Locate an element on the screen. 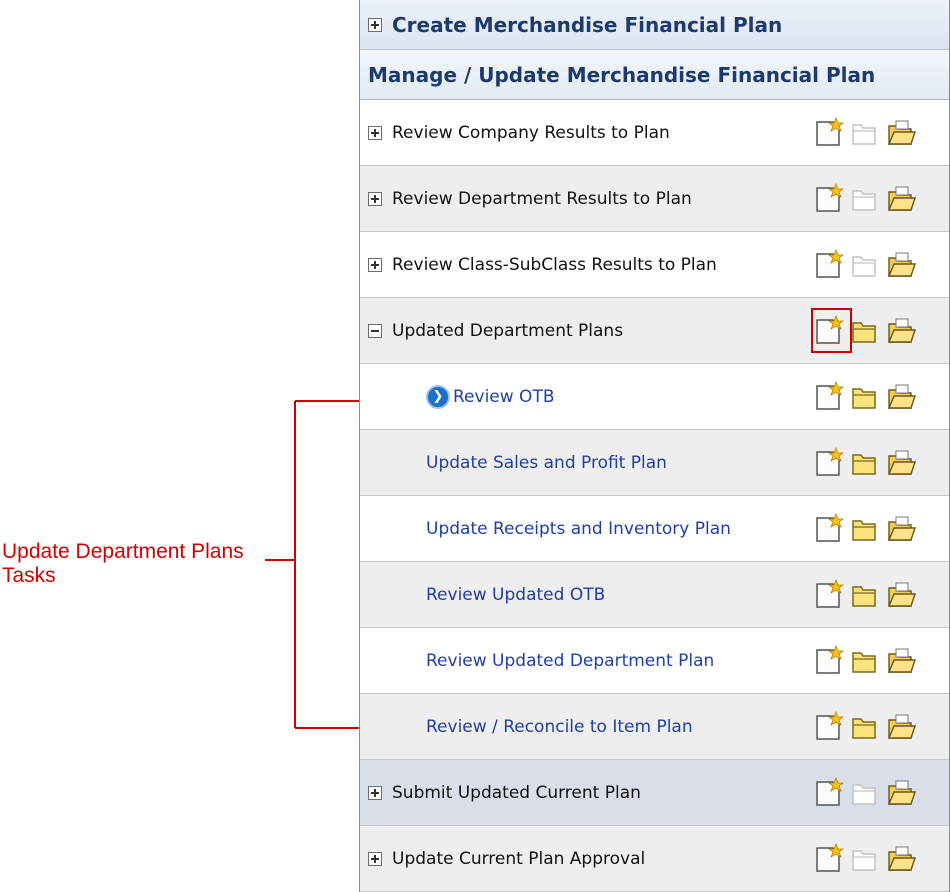 This screenshot has height=892, width=950. task-row: Review Updated Department Plan is located at coordinates (654, 661).